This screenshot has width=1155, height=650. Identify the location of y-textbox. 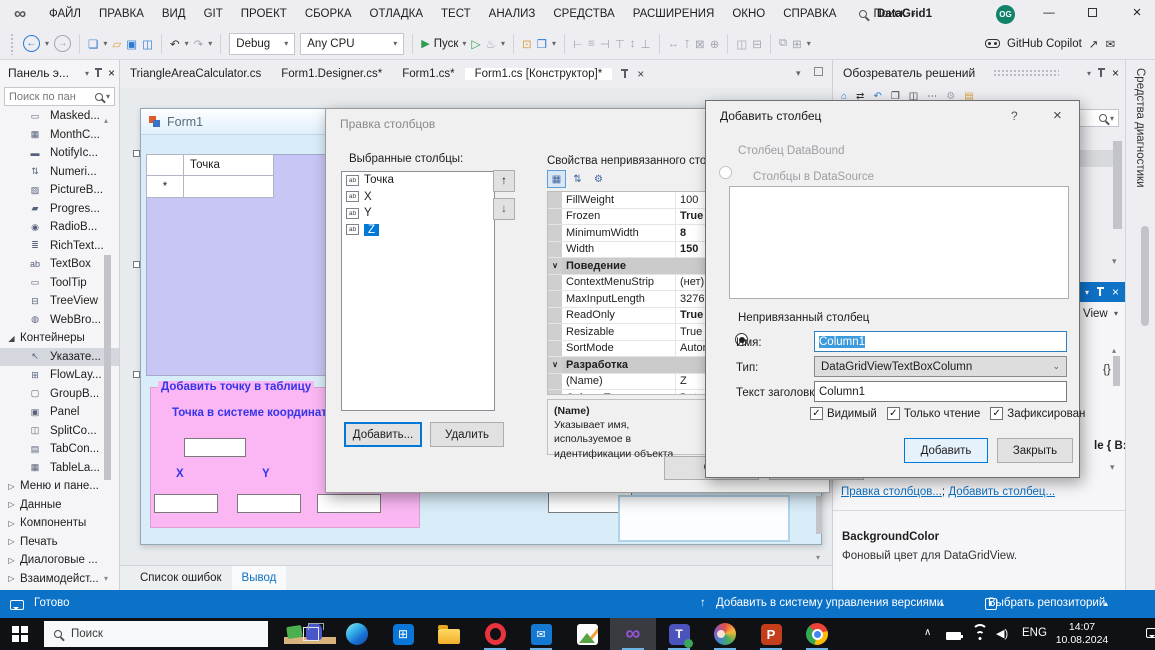
(269, 503).